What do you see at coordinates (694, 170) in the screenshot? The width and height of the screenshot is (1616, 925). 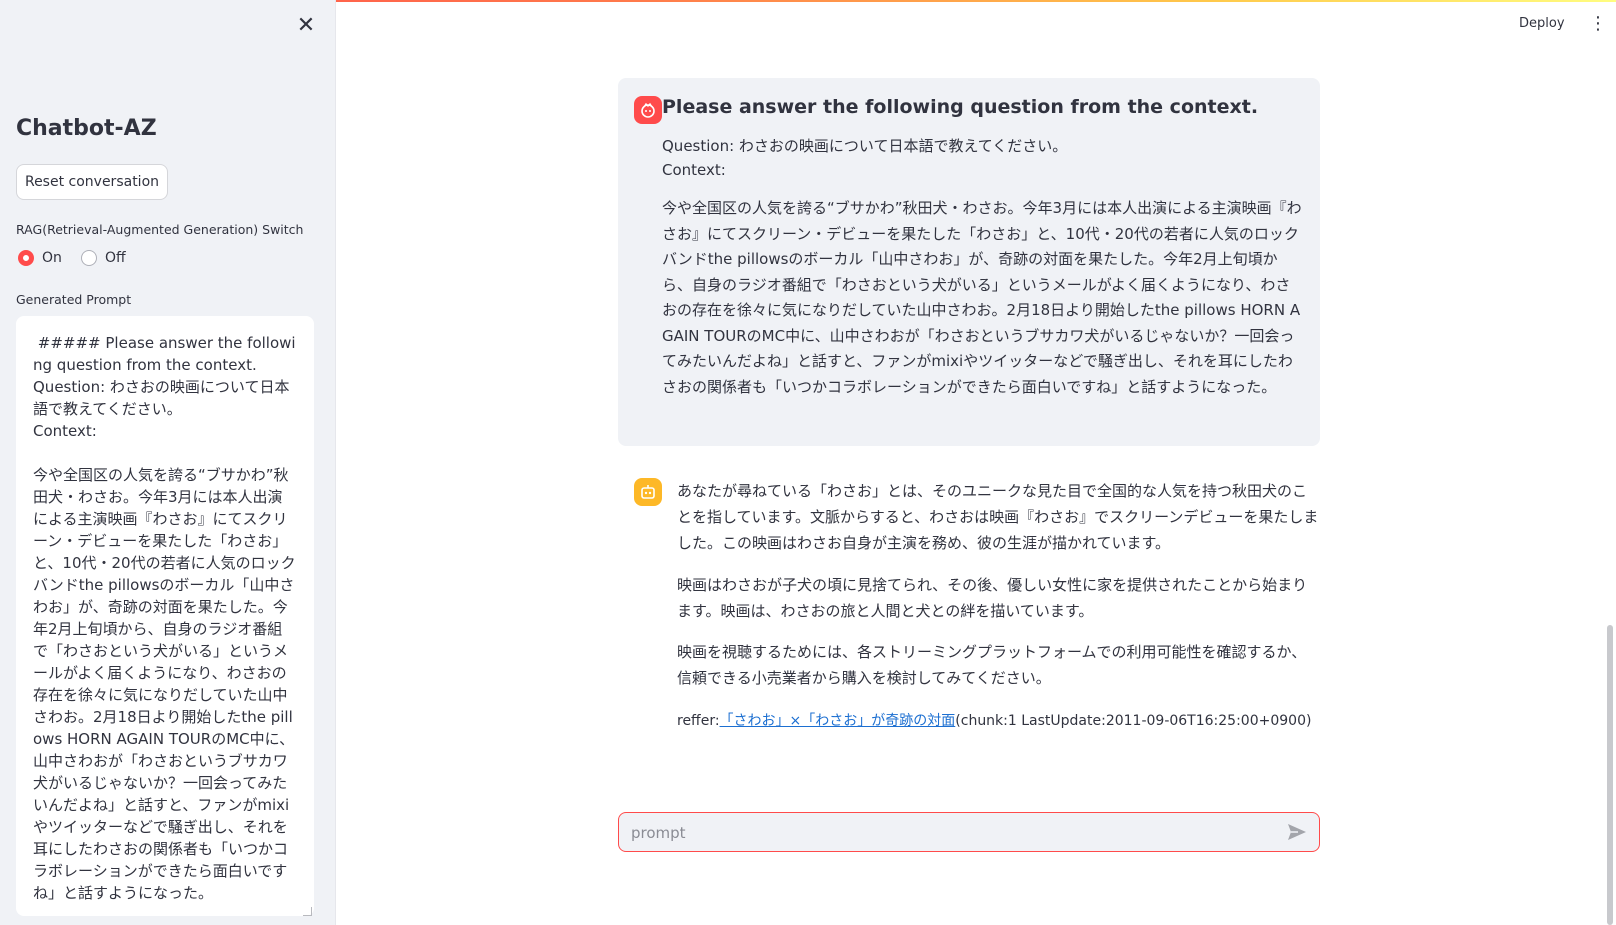 I see `user-message-context-label: Context:` at bounding box center [694, 170].